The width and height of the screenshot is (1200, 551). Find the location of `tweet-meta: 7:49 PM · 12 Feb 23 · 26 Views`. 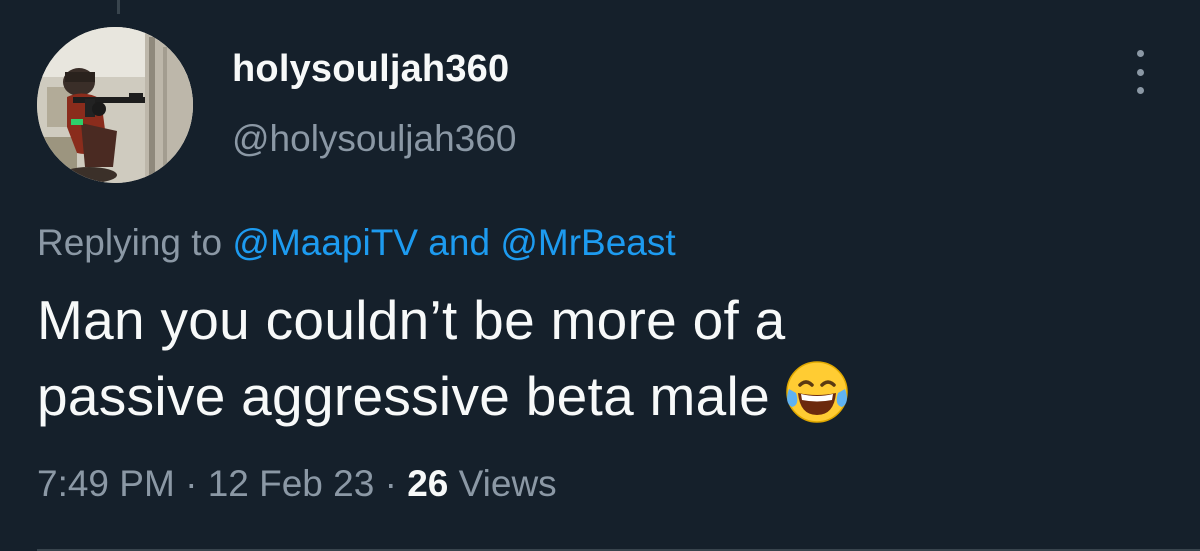

tweet-meta: 7:49 PM · 12 Feb 23 · 26 Views is located at coordinates (297, 484).